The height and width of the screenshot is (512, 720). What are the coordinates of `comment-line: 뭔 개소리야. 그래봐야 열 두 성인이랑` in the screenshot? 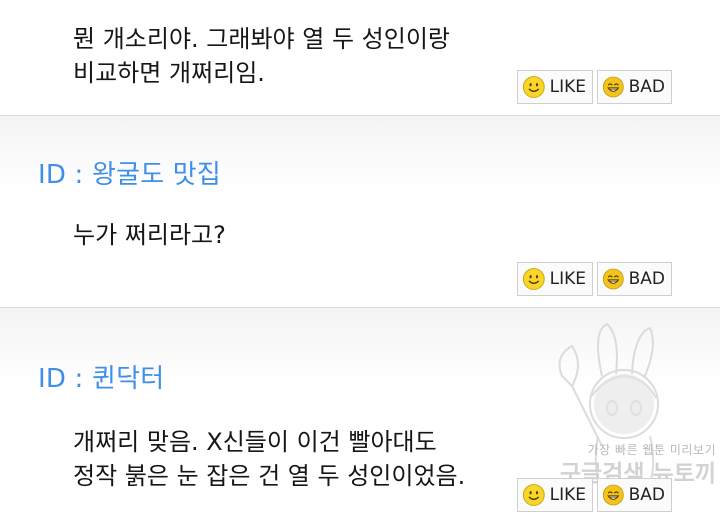 It's located at (261, 39).